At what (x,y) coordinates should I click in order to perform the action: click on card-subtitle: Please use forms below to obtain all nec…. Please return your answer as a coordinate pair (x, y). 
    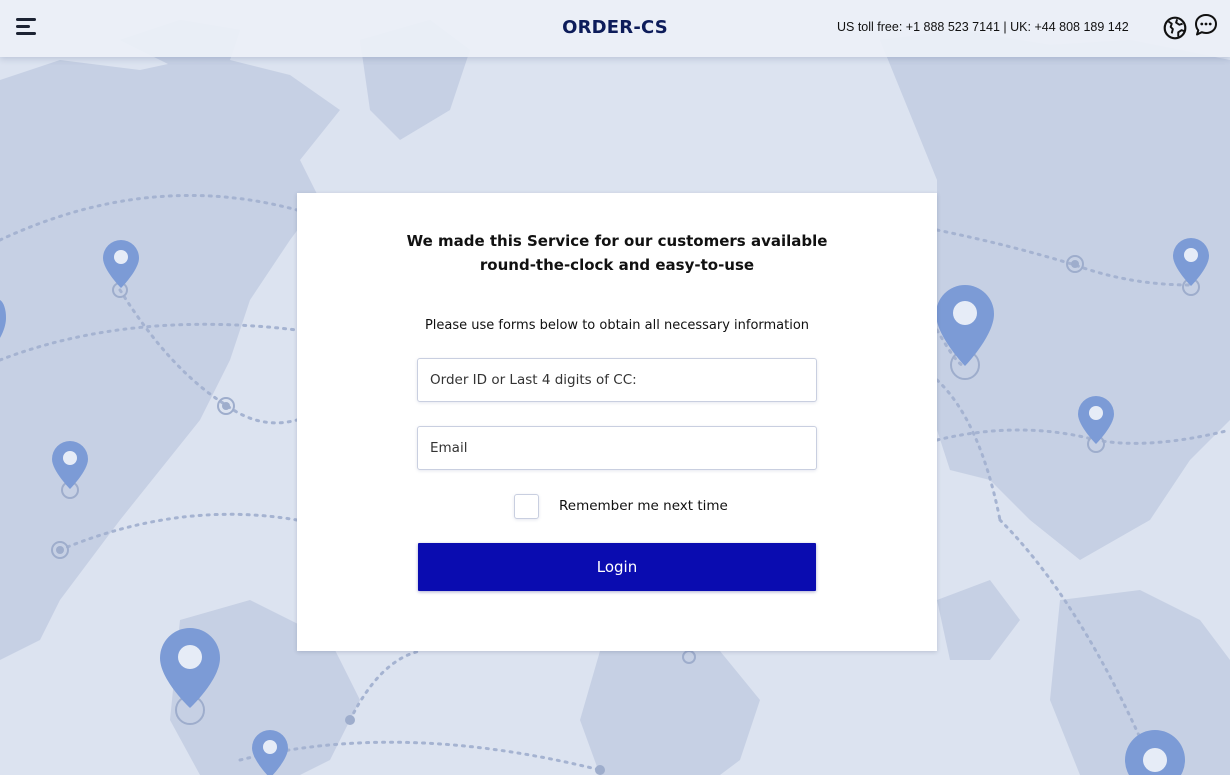
    Looking at the image, I should click on (617, 325).